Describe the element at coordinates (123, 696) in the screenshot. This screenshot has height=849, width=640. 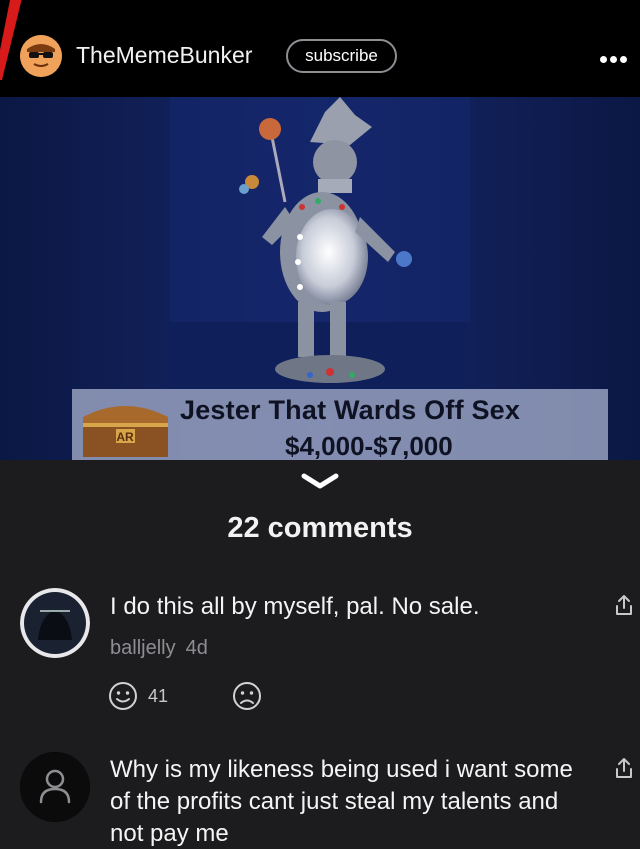
I see `smile-icon` at that location.